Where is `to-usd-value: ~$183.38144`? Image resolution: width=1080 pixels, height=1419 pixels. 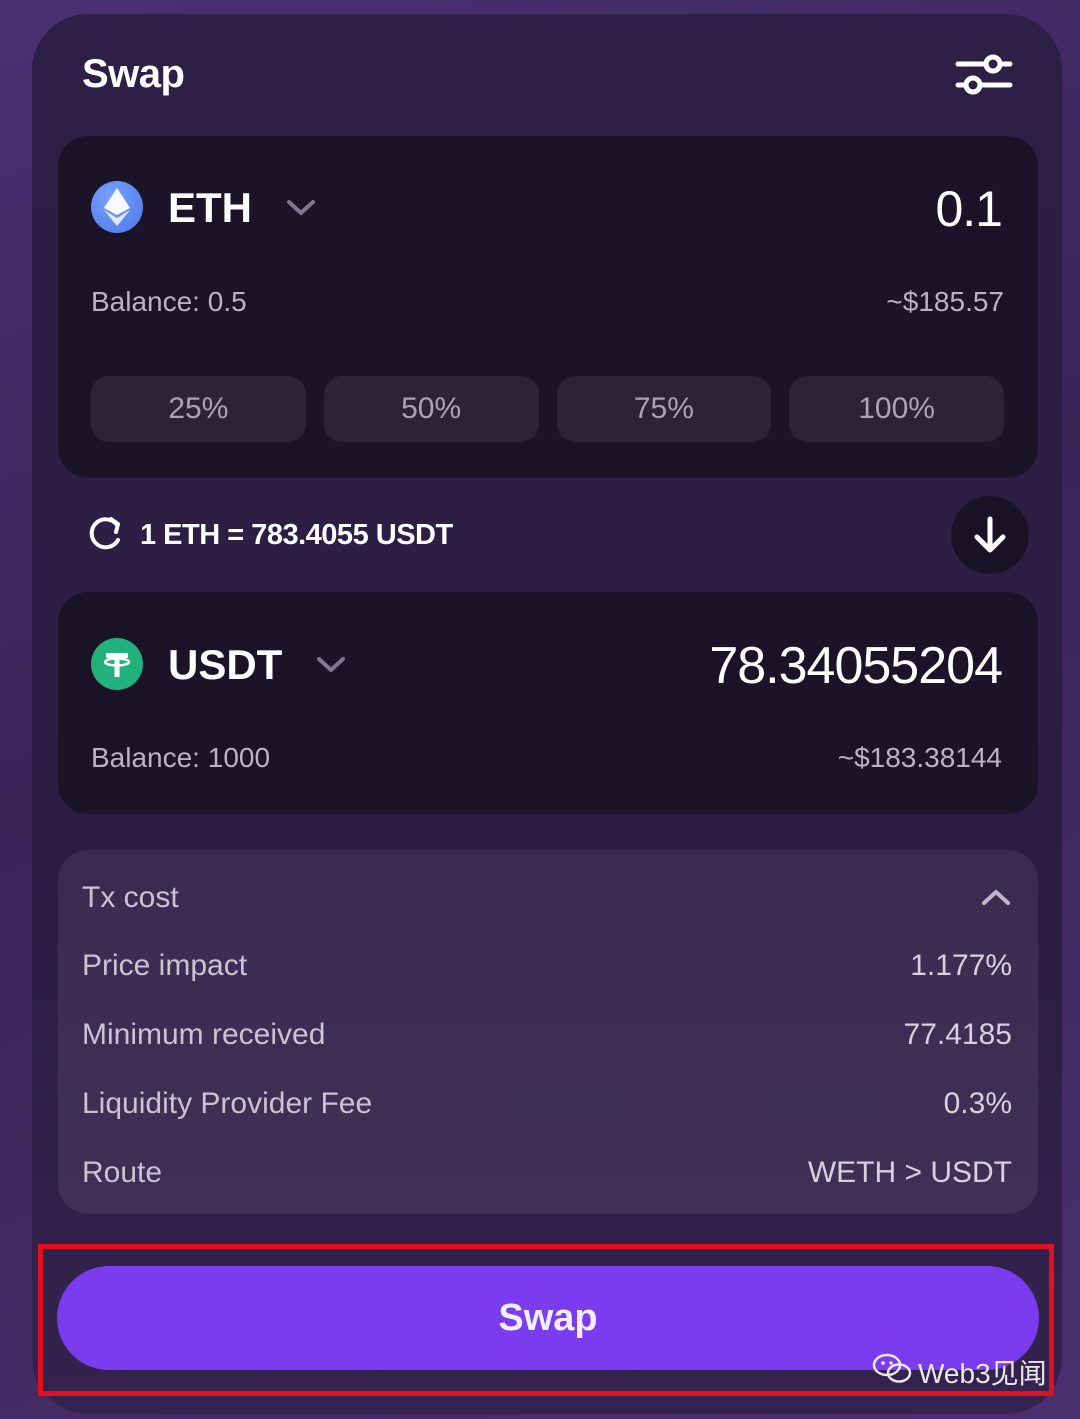 to-usd-value: ~$183.38144 is located at coordinates (919, 757).